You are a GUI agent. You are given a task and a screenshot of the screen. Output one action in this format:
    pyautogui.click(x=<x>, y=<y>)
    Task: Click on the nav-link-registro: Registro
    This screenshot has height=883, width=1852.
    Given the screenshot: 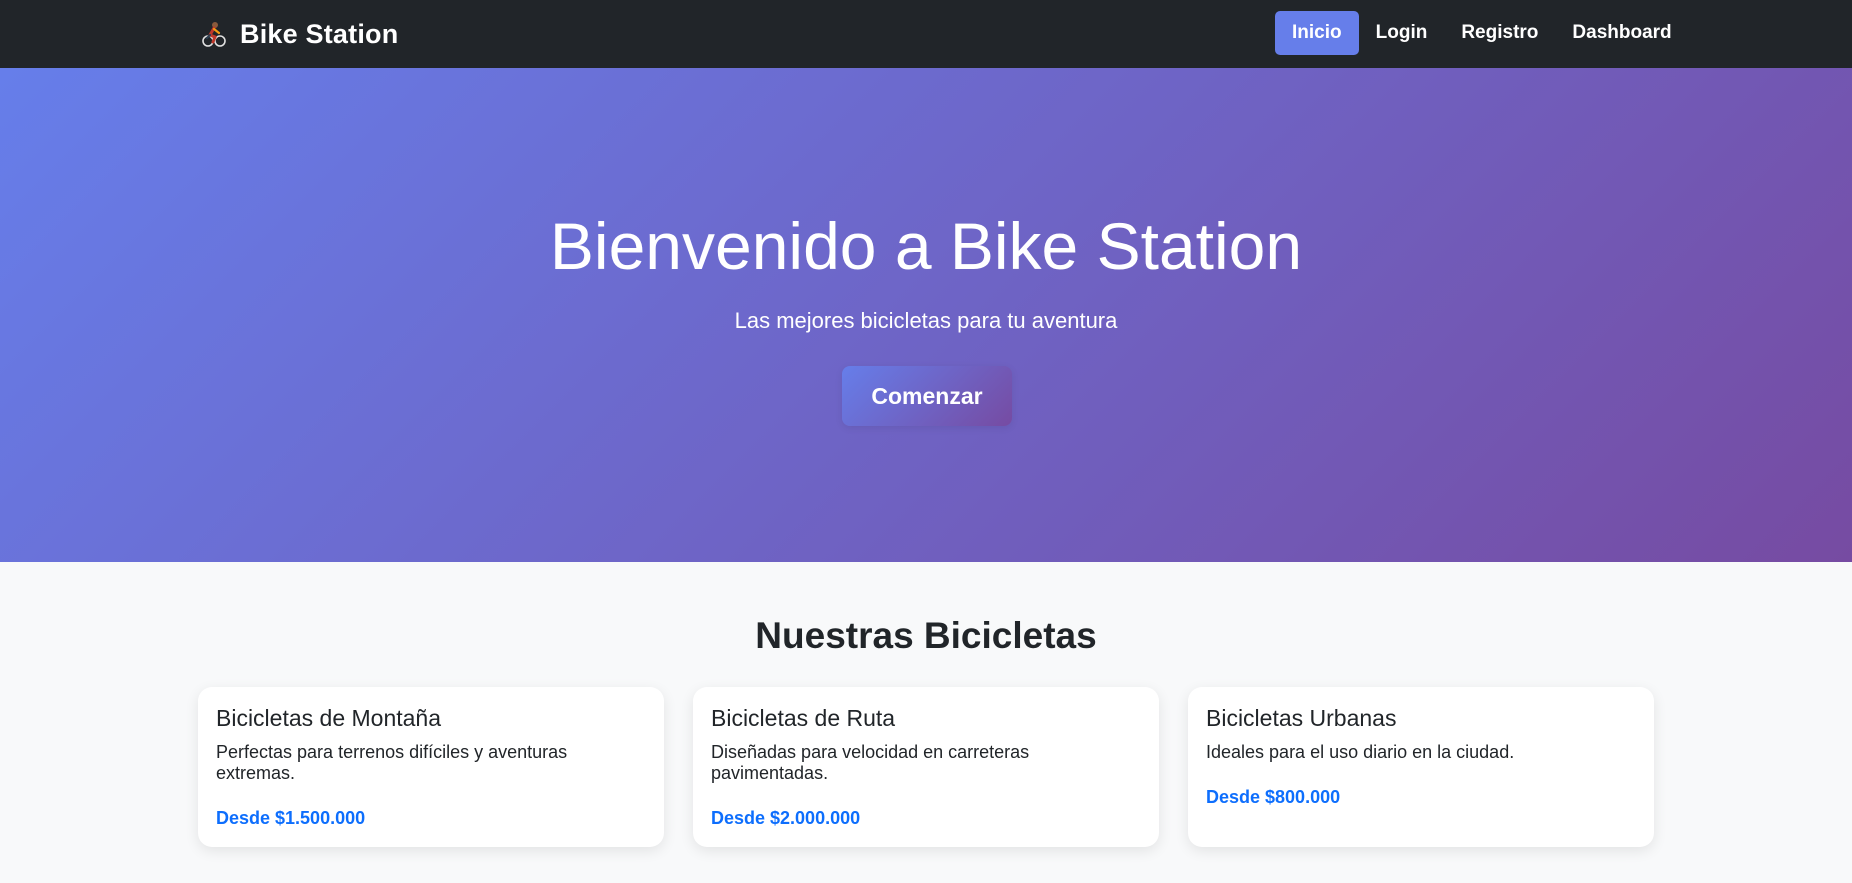 What is the action you would take?
    pyautogui.click(x=1499, y=33)
    